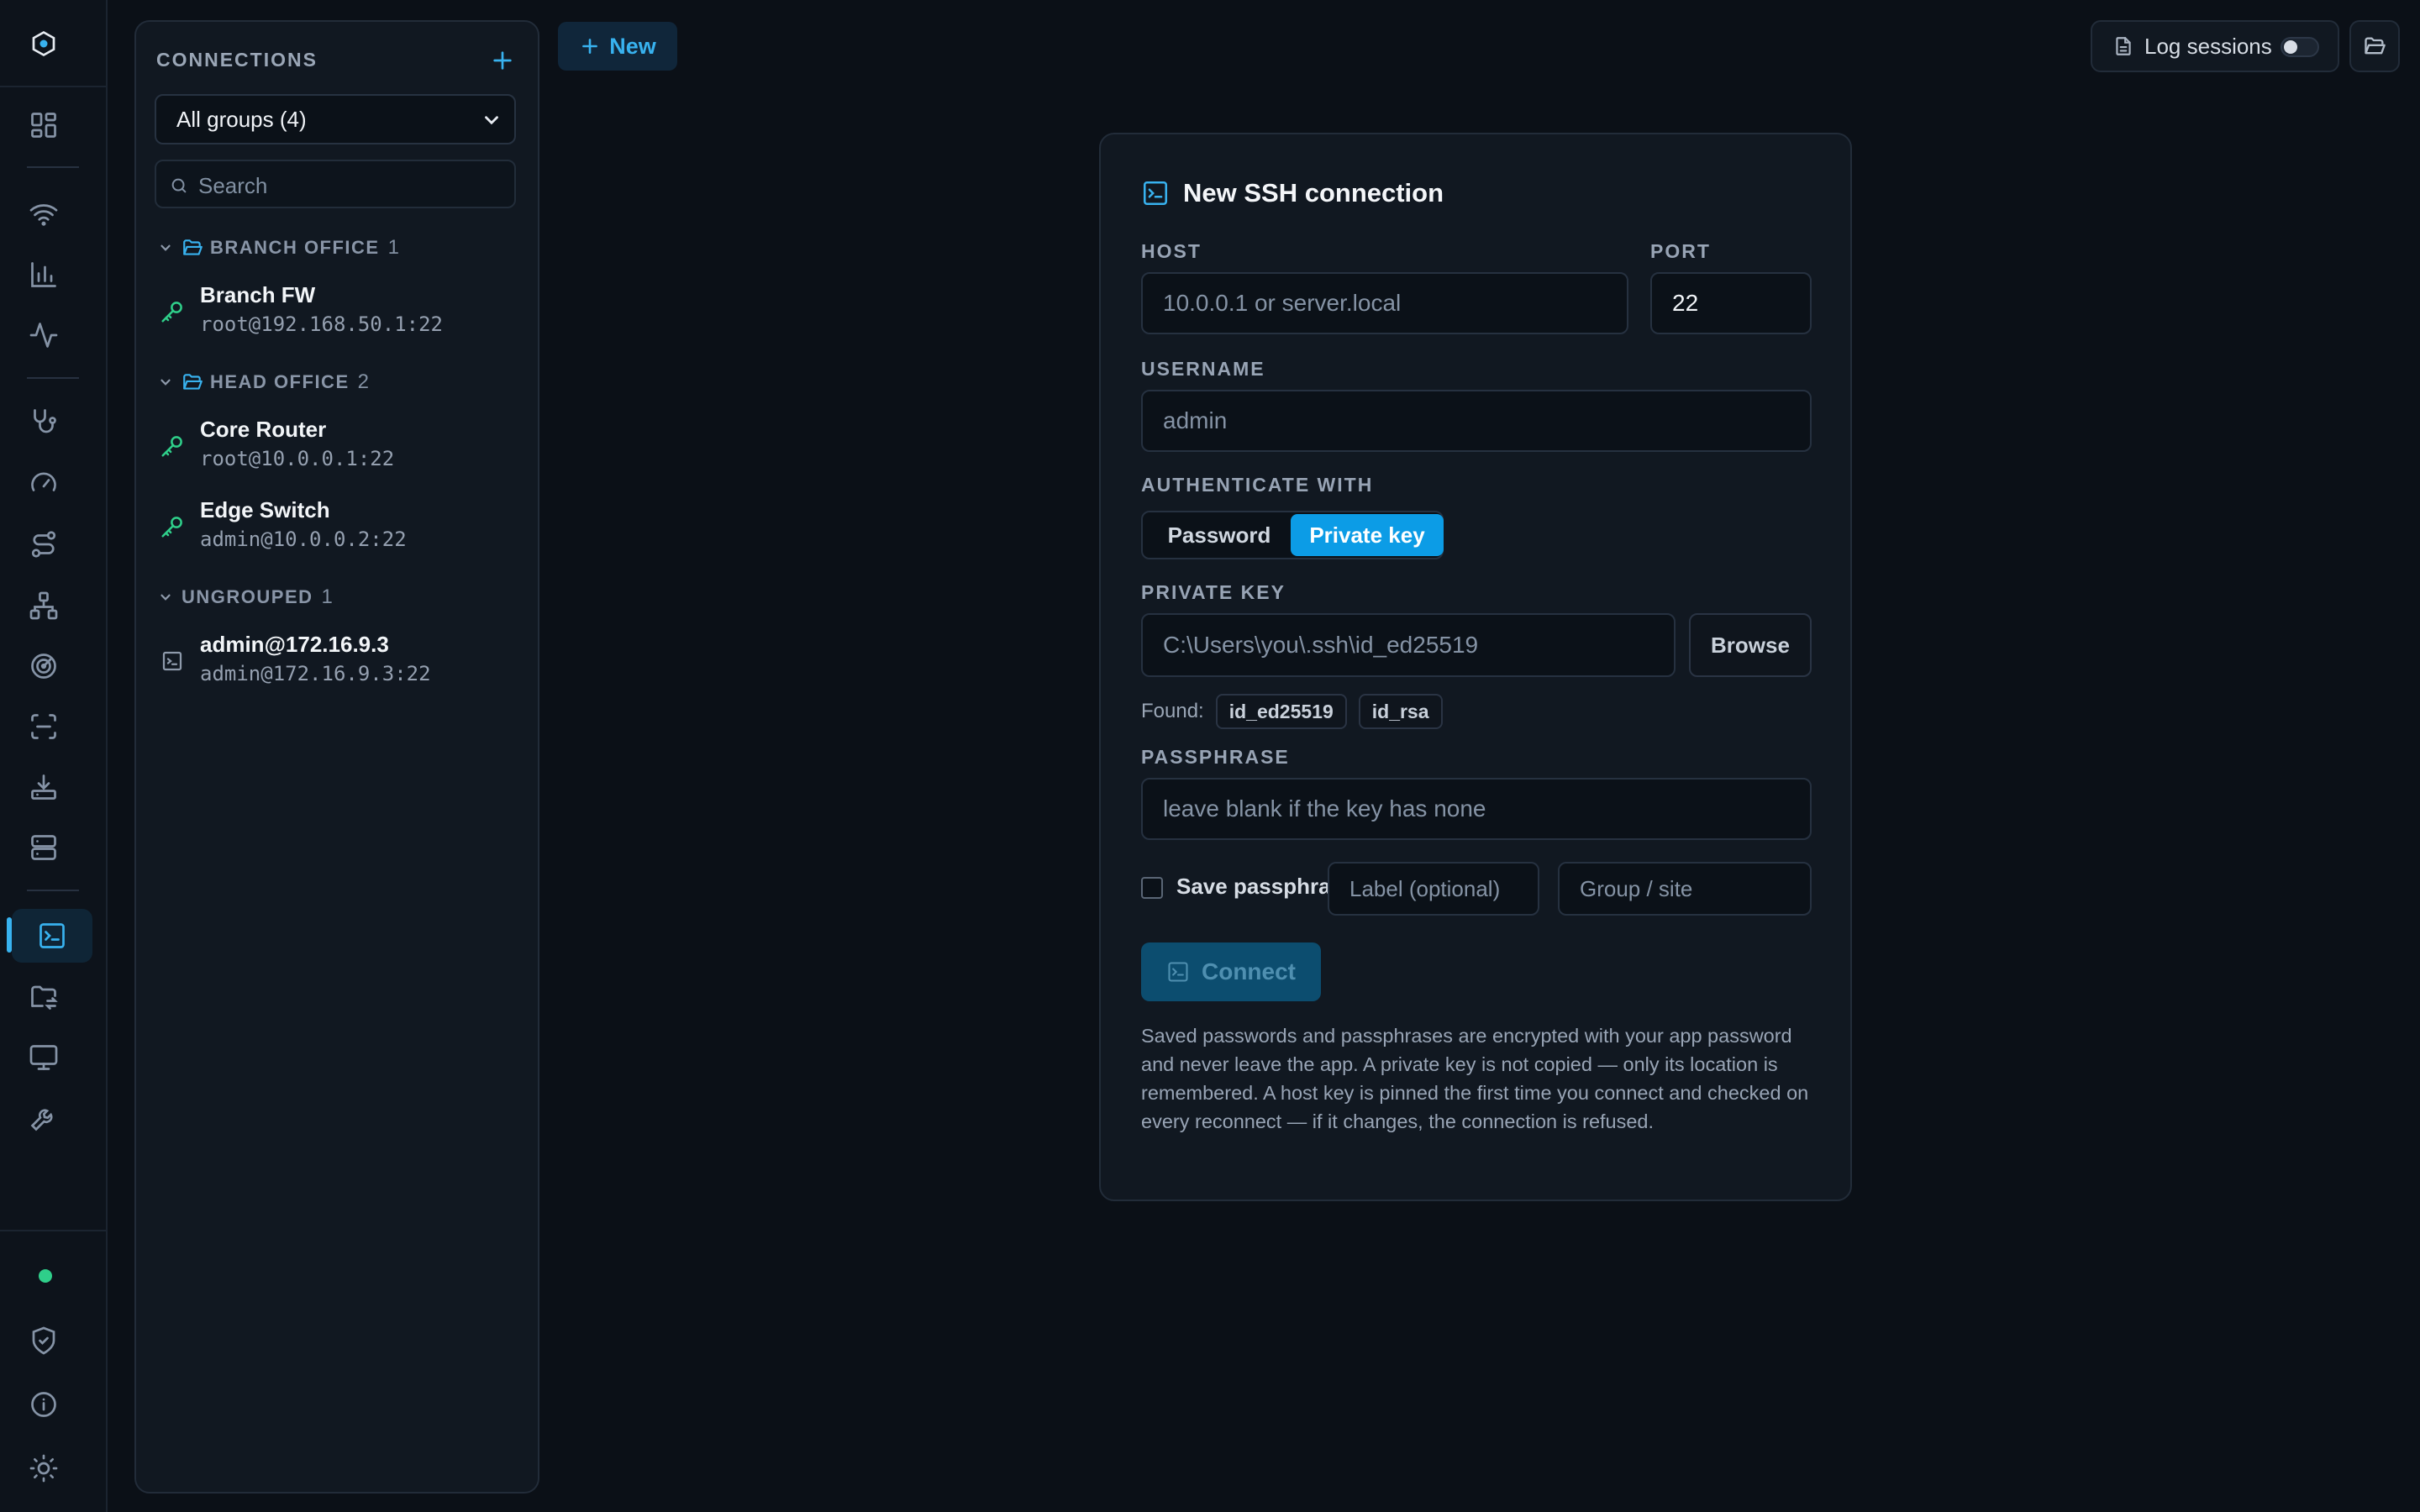  Describe the element at coordinates (1249, 971) in the screenshot. I see `connect-label: Connect` at that location.